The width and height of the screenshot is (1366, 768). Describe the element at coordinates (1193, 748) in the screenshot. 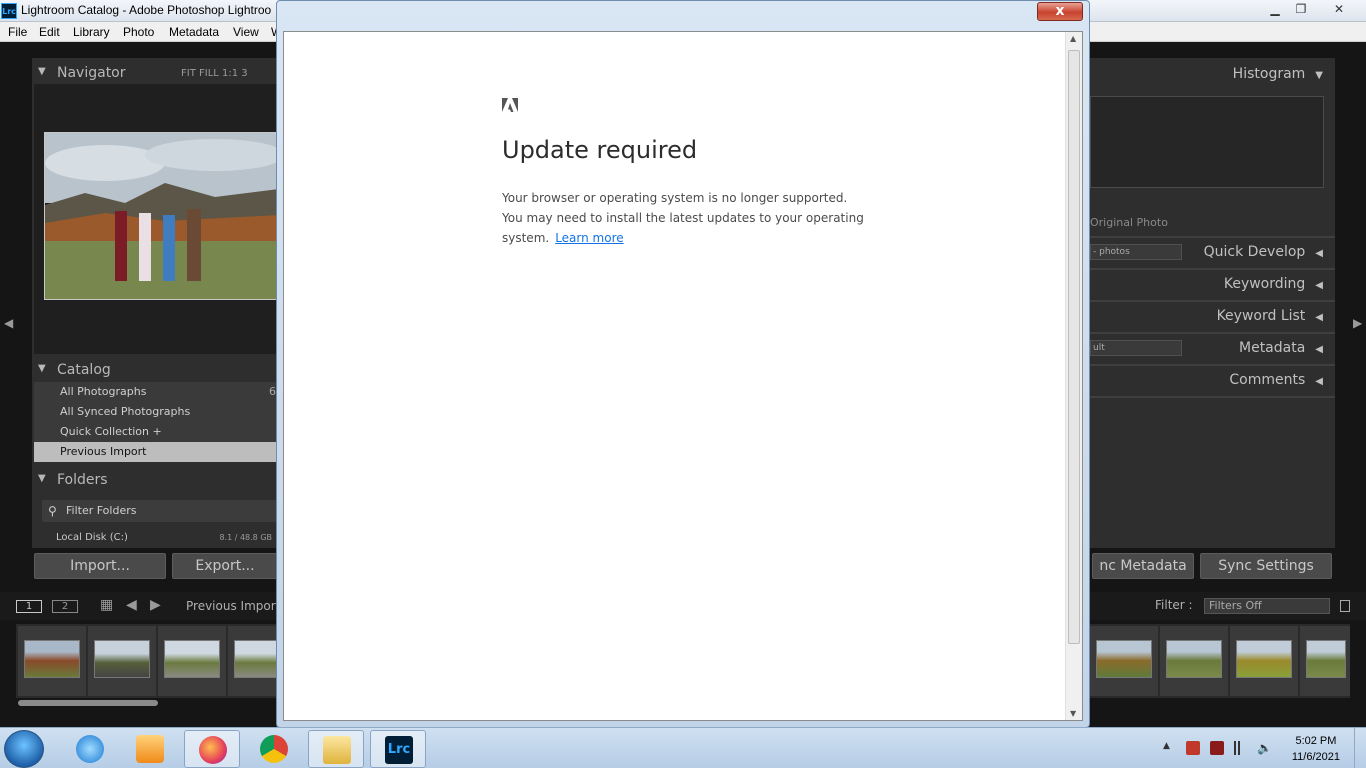

I see `action-center-icon` at that location.